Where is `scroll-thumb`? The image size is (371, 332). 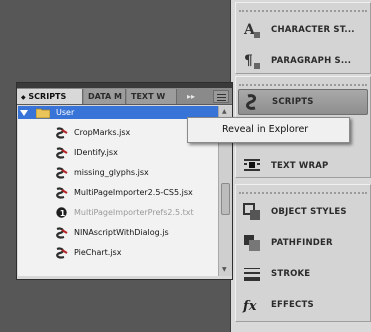 scroll-thumb is located at coordinates (225, 199).